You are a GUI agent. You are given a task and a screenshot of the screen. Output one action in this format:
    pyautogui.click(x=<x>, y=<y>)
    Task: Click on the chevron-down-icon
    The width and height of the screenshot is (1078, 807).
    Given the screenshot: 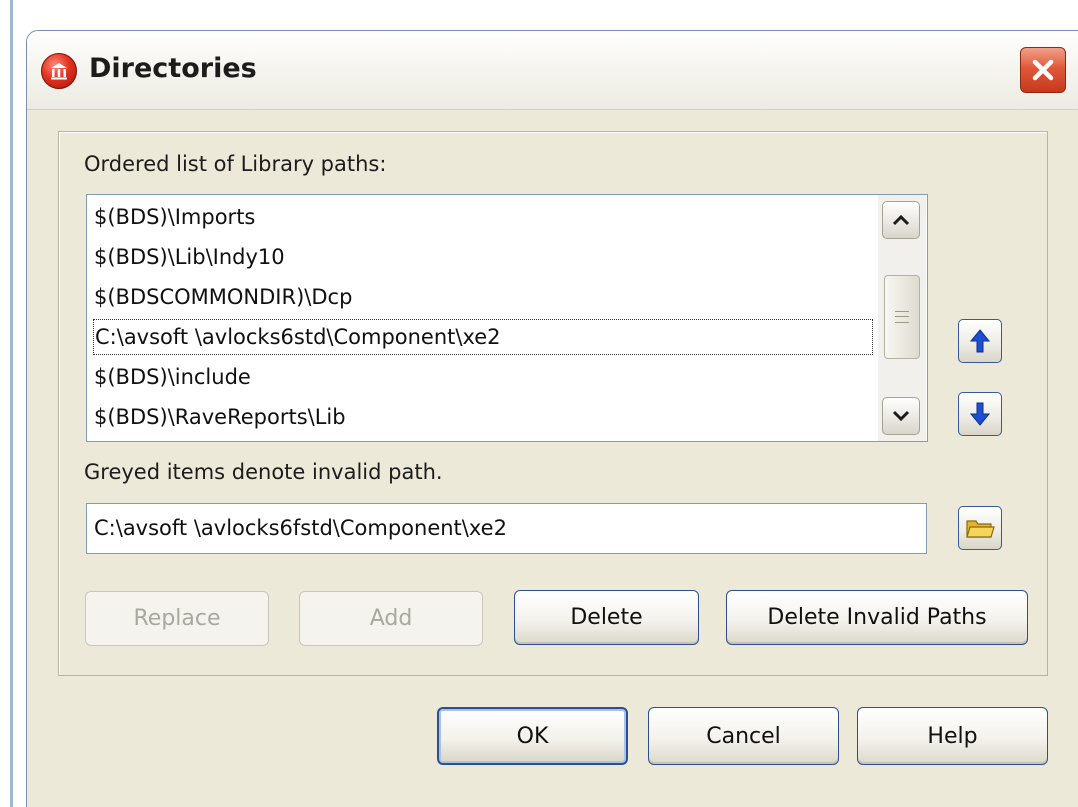 What is the action you would take?
    pyautogui.click(x=901, y=416)
    